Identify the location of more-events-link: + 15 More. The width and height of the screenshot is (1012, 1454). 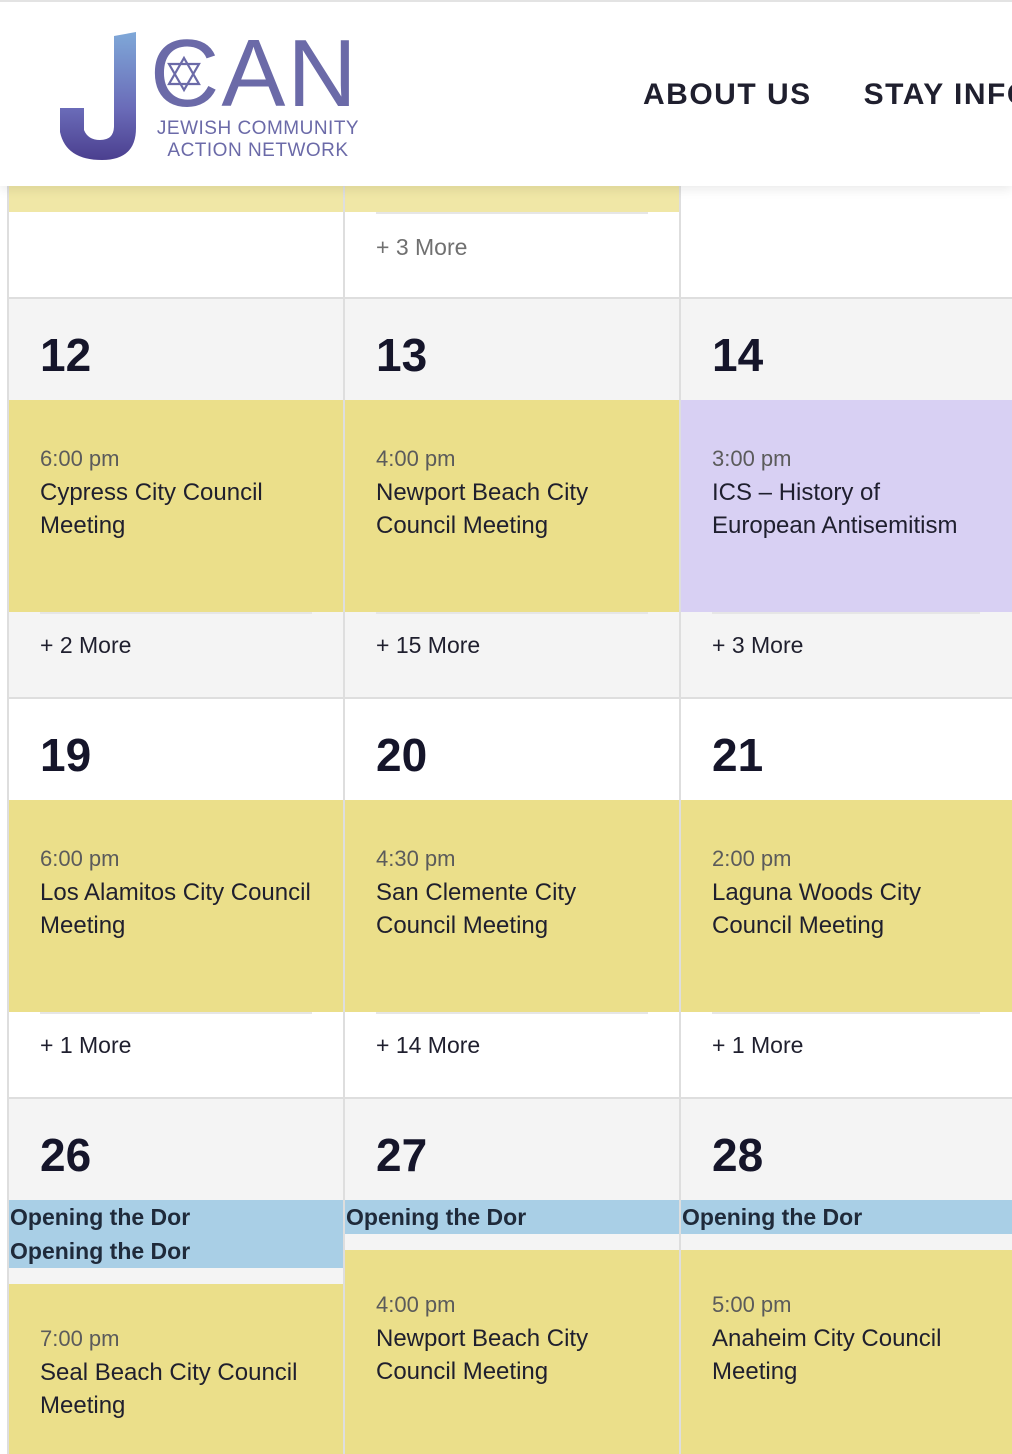
(428, 645).